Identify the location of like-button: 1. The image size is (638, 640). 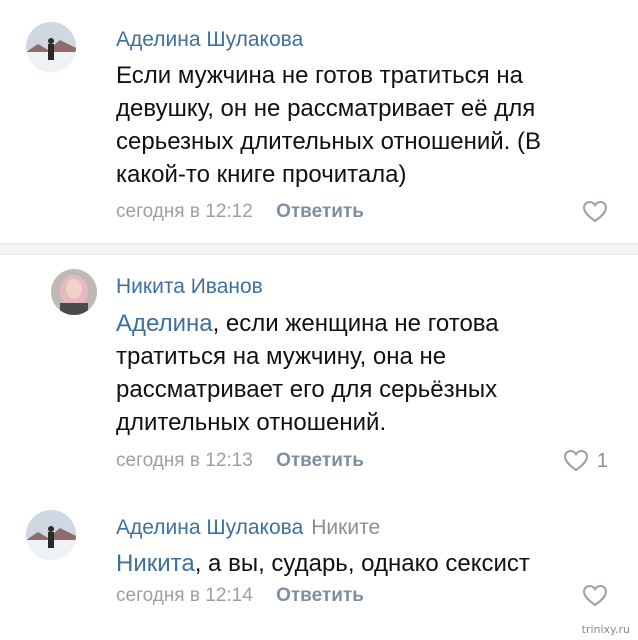
(585, 461).